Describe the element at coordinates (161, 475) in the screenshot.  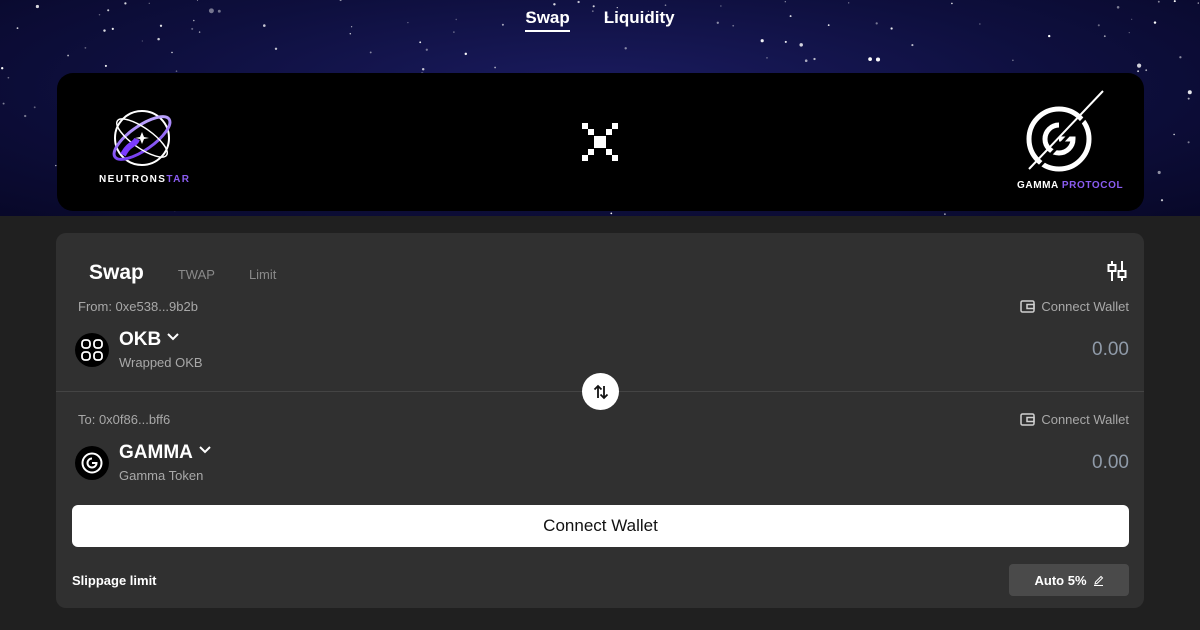
I see `to-token-name: Gamma Token` at that location.